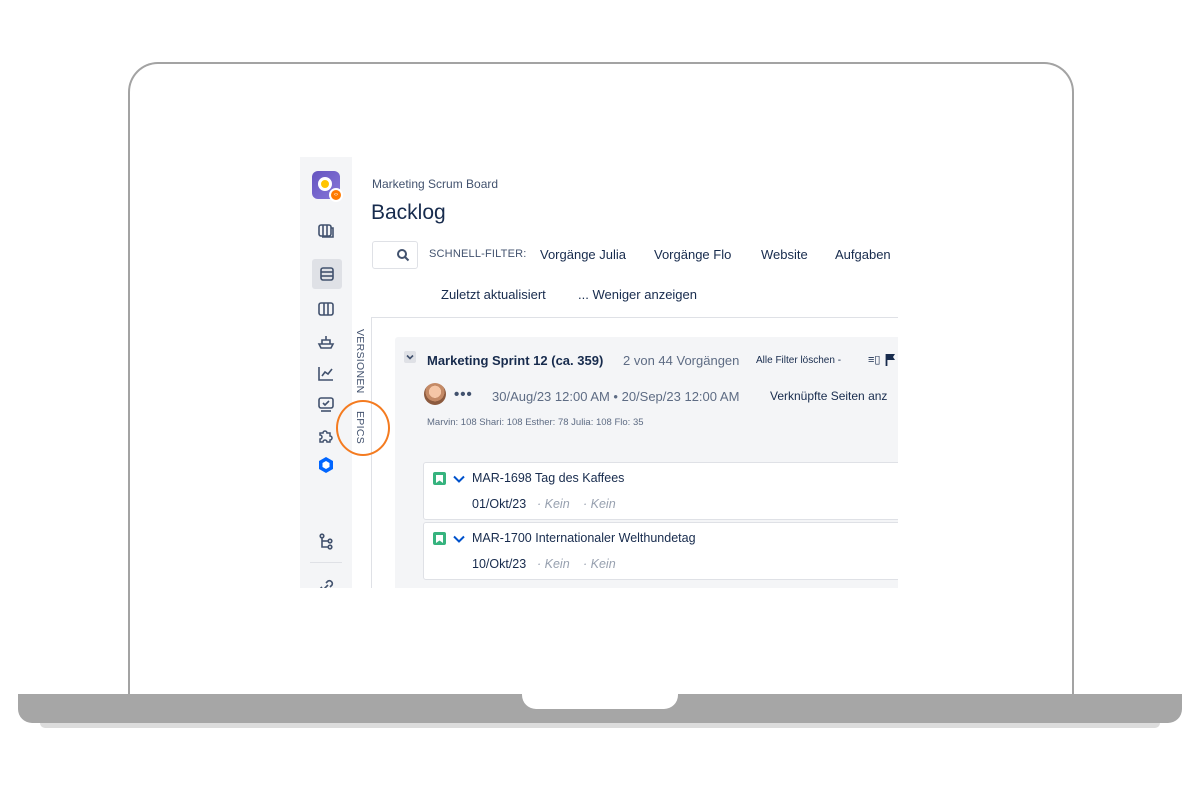 The image size is (1200, 790). I want to click on sprint-collapse-chevron-icon, so click(410, 357).